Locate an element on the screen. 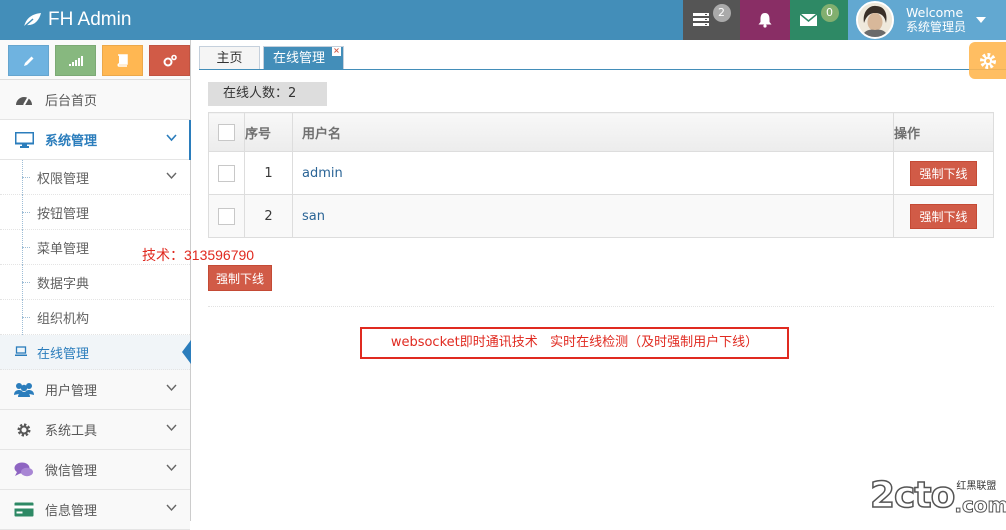 The image size is (1006, 530). active-indicator-arrow is located at coordinates (186, 352).